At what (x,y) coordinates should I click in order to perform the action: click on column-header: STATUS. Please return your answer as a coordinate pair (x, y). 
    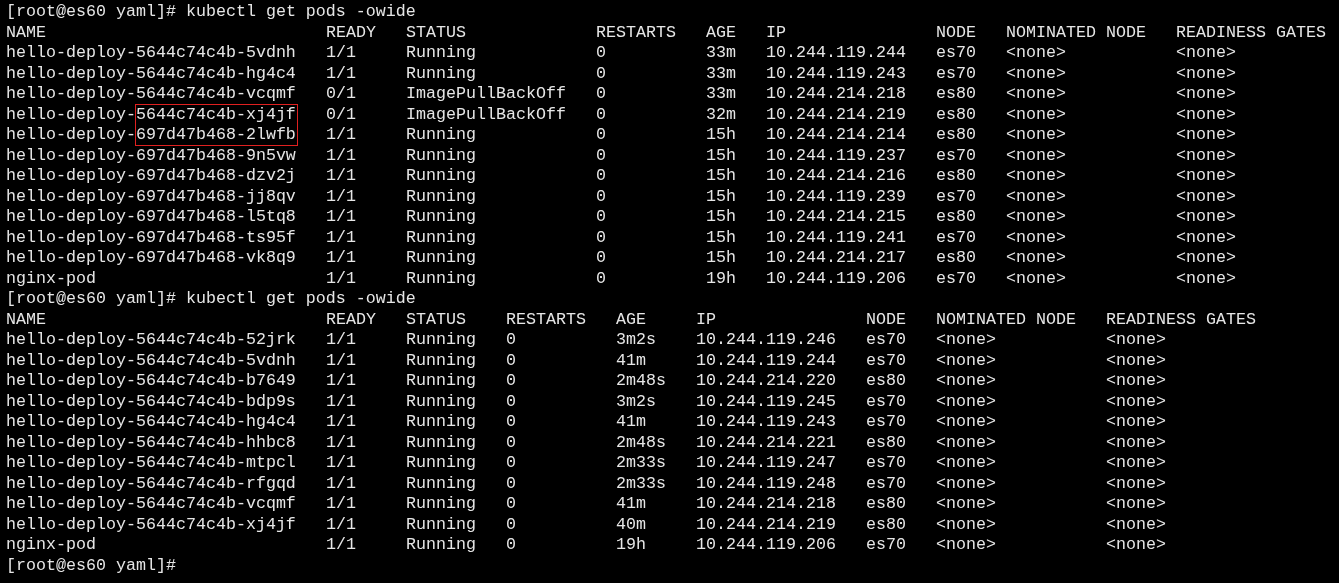
    Looking at the image, I should click on (436, 319).